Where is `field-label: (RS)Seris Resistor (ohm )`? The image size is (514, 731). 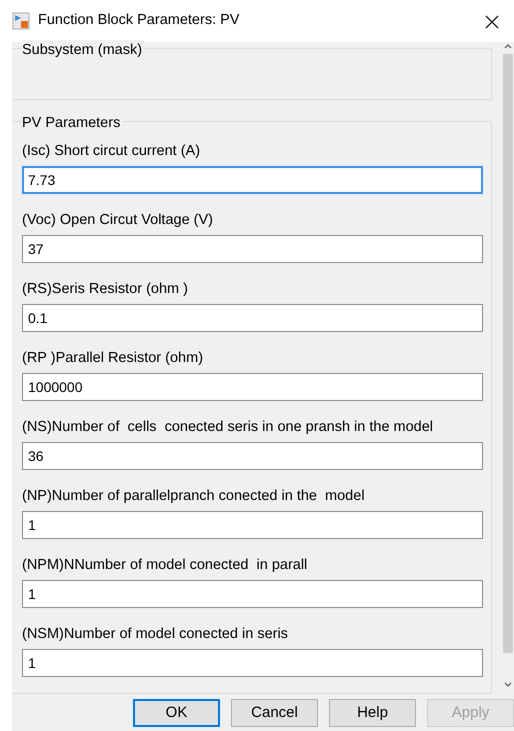 field-label: (RS)Seris Resistor (ohm ) is located at coordinates (105, 289).